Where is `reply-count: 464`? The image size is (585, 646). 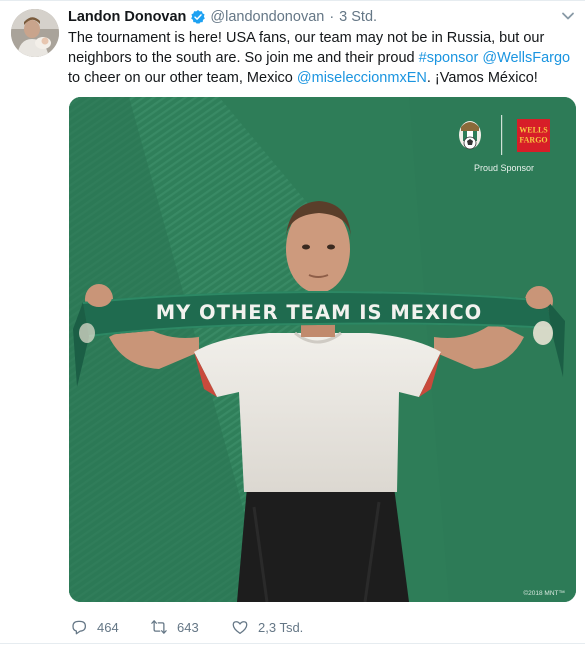
reply-count: 464 is located at coordinates (108, 627).